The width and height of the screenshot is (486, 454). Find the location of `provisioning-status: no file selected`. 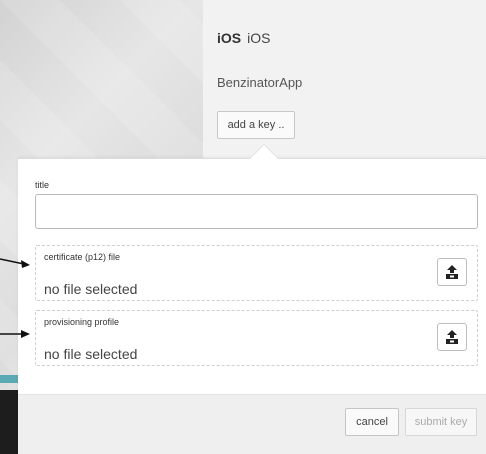

provisioning-status: no file selected is located at coordinates (91, 354).